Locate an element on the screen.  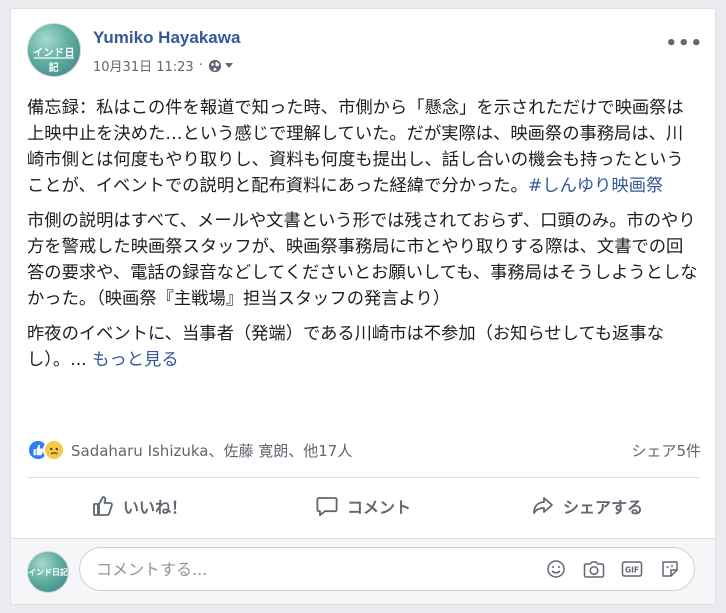
sad-reaction-icon is located at coordinates (54, 450).